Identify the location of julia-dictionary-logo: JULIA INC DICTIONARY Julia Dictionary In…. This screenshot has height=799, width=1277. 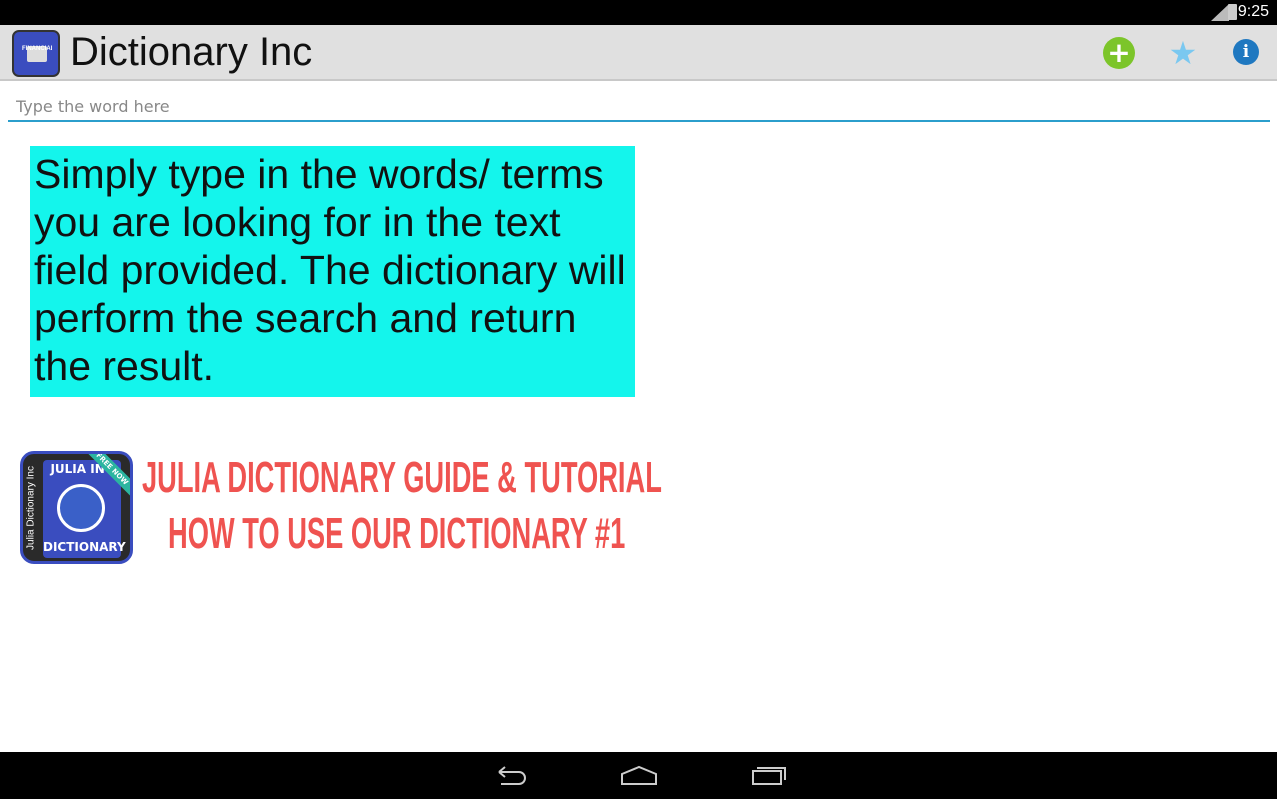
(76, 507).